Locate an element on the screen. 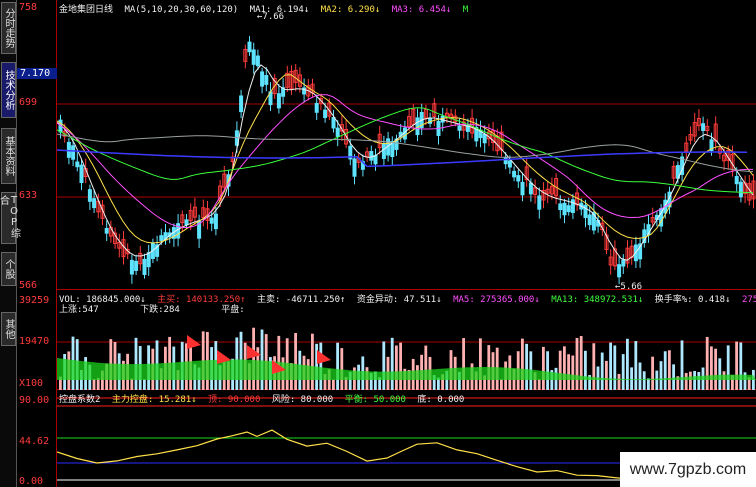 Image resolution: width=756 pixels, height=487 pixels. flat-count: 平盘: is located at coordinates (233, 310).